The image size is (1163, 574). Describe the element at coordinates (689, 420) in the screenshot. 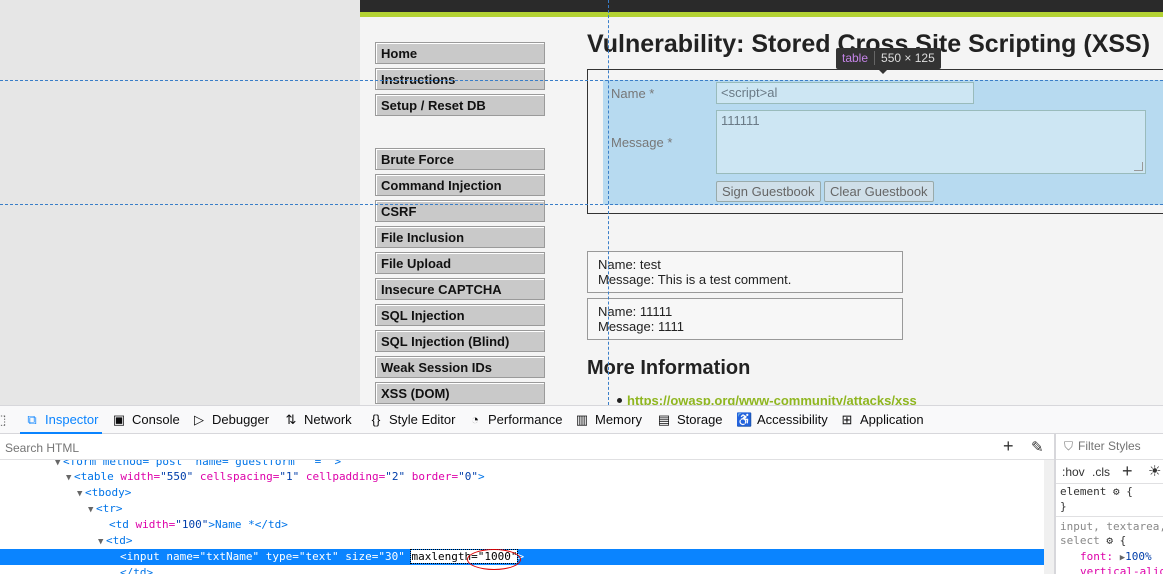

I see `tab-storage: ▤ Storage` at that location.